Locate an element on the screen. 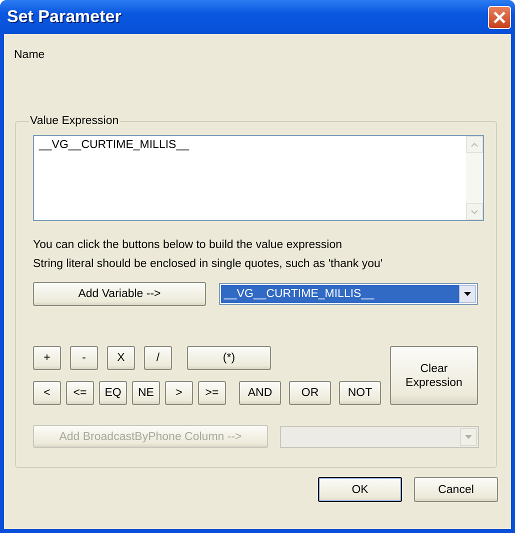 The width and height of the screenshot is (515, 533). operator-button: / is located at coordinates (158, 358).